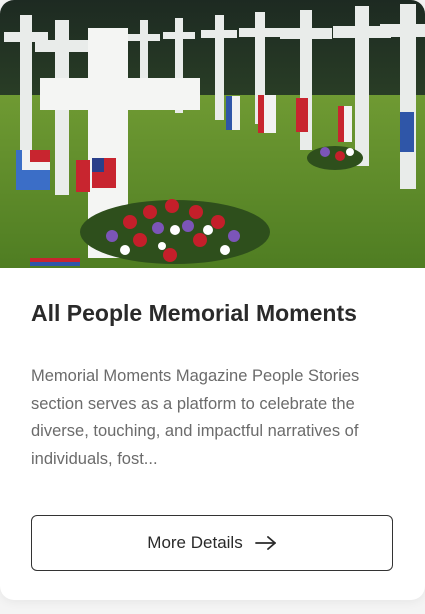  I want to click on more-details-button: More Details, so click(212, 543).